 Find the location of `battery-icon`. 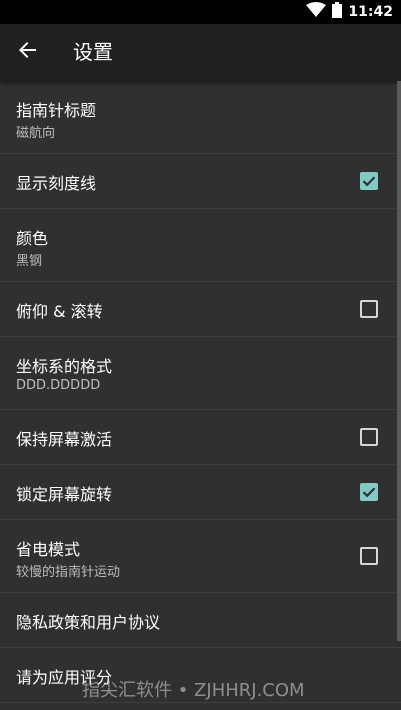

battery-icon is located at coordinates (337, 12).